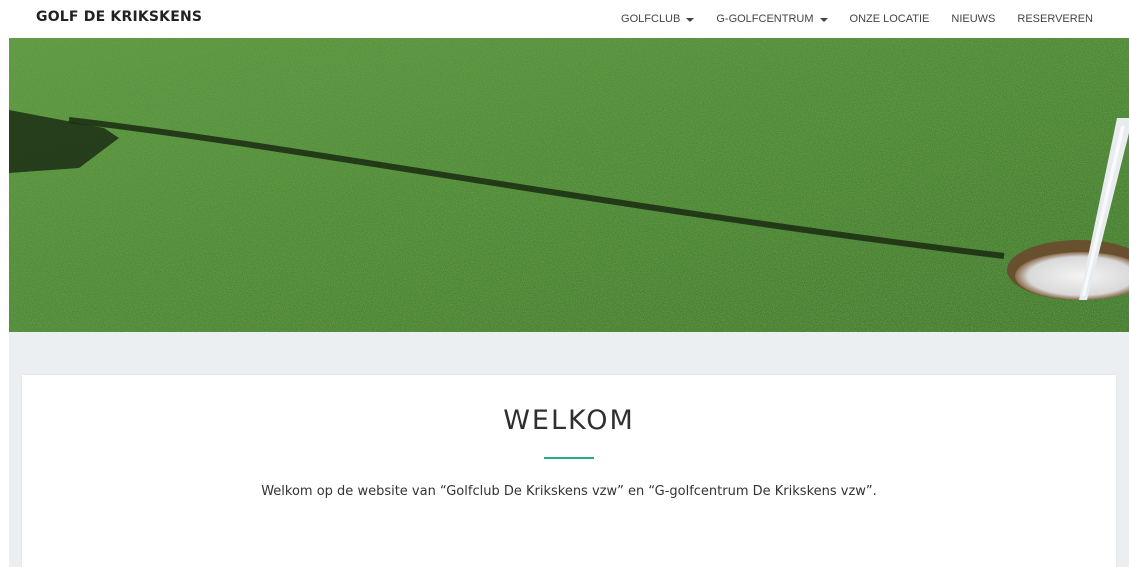 The image size is (1129, 567). Describe the element at coordinates (569, 420) in the screenshot. I see `welcome-title: WELKOM` at that location.